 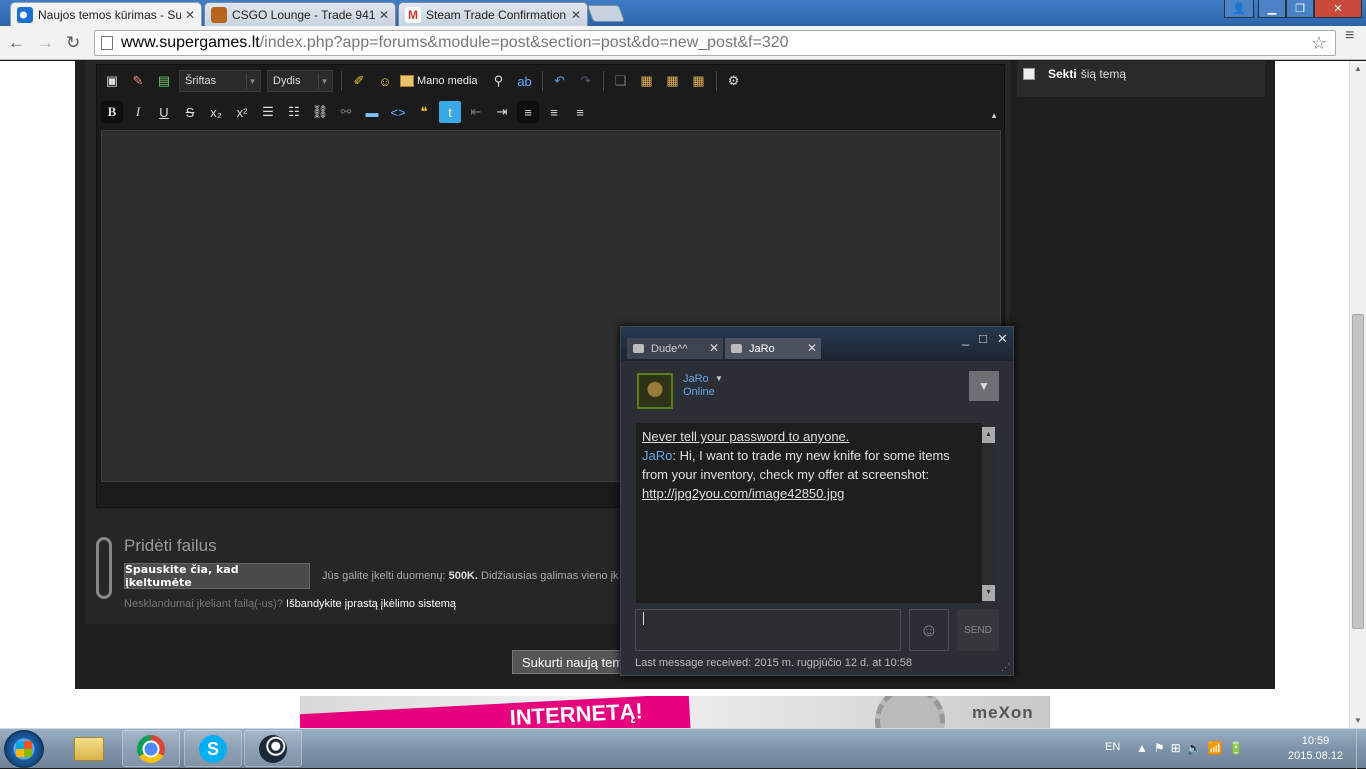 What do you see at coordinates (586, 81) in the screenshot?
I see `redo-icon: ↷` at bounding box center [586, 81].